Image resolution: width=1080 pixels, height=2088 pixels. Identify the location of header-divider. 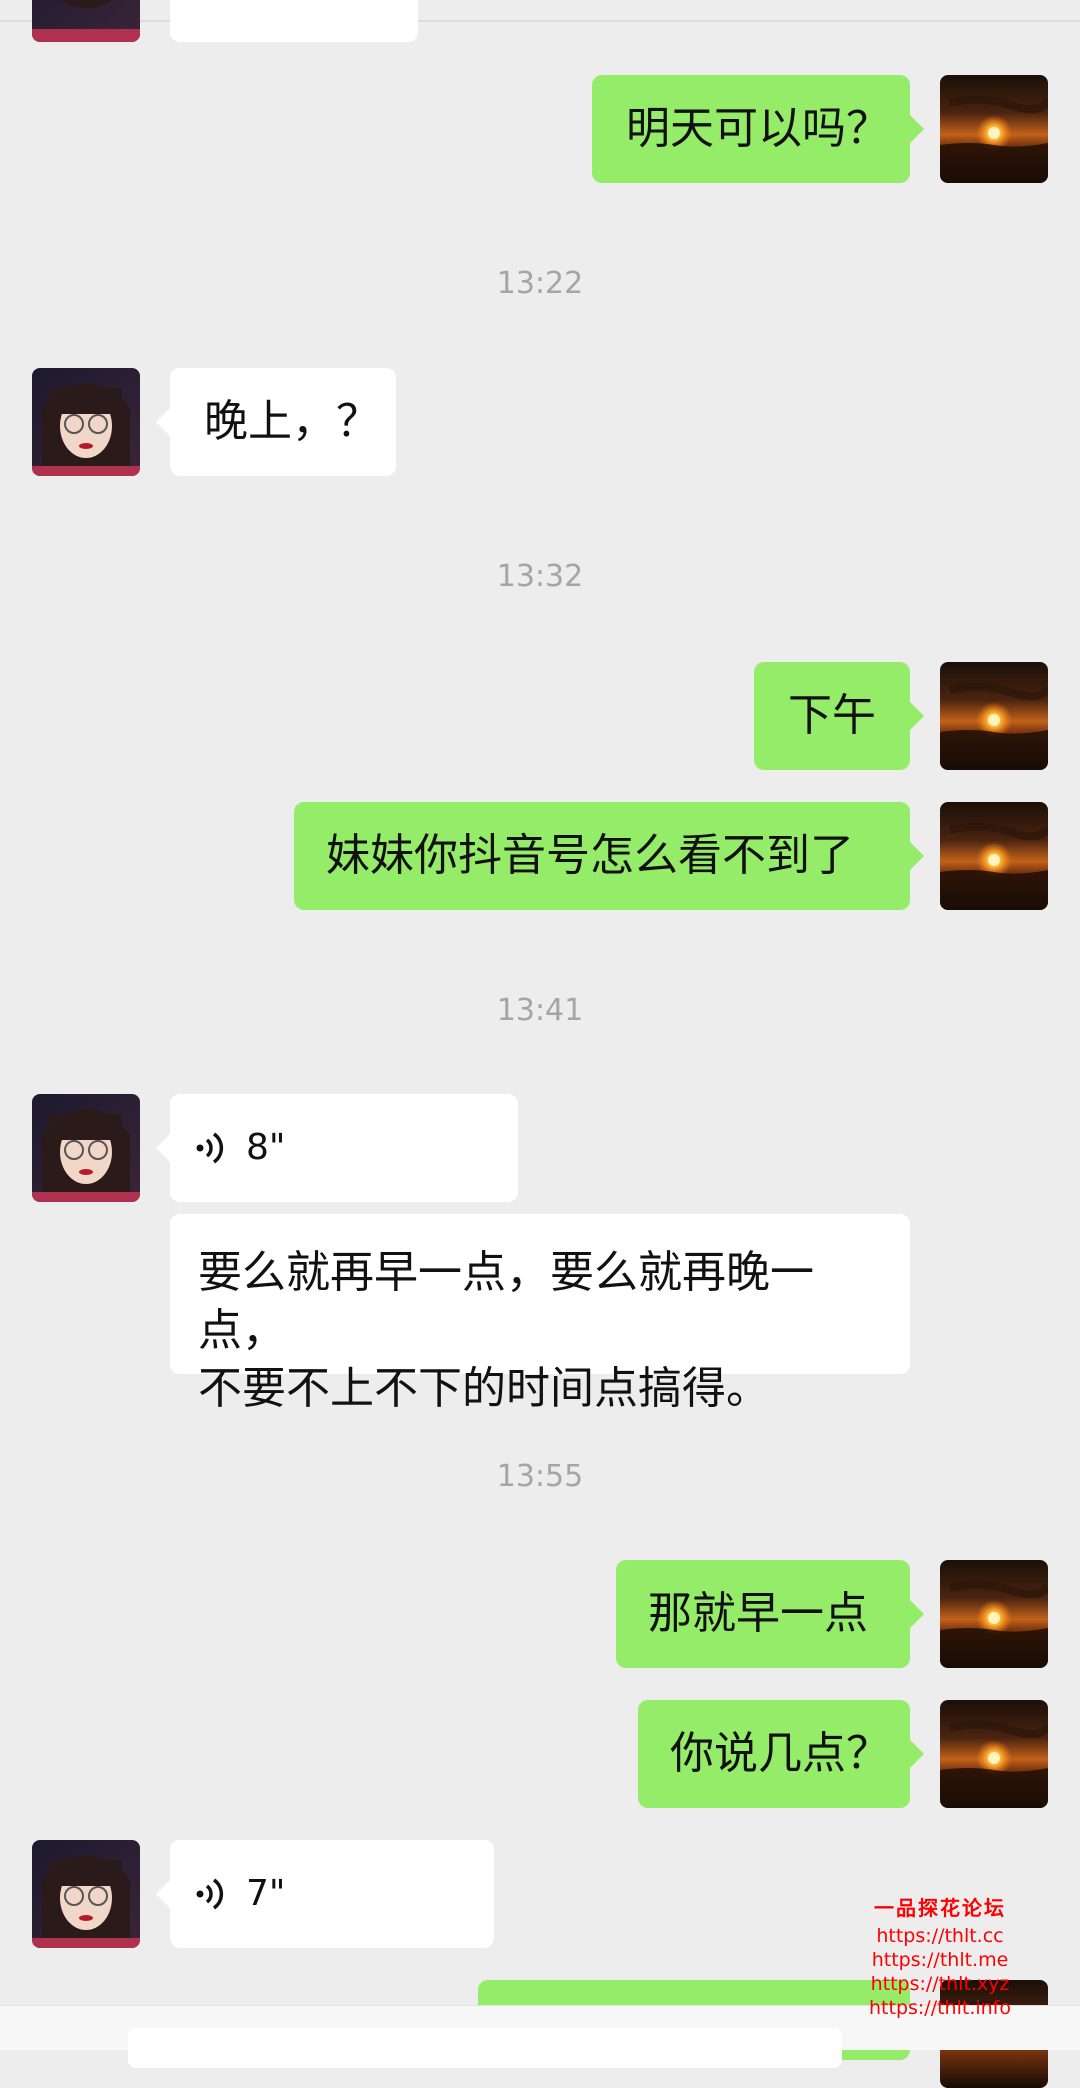
(540, 21).